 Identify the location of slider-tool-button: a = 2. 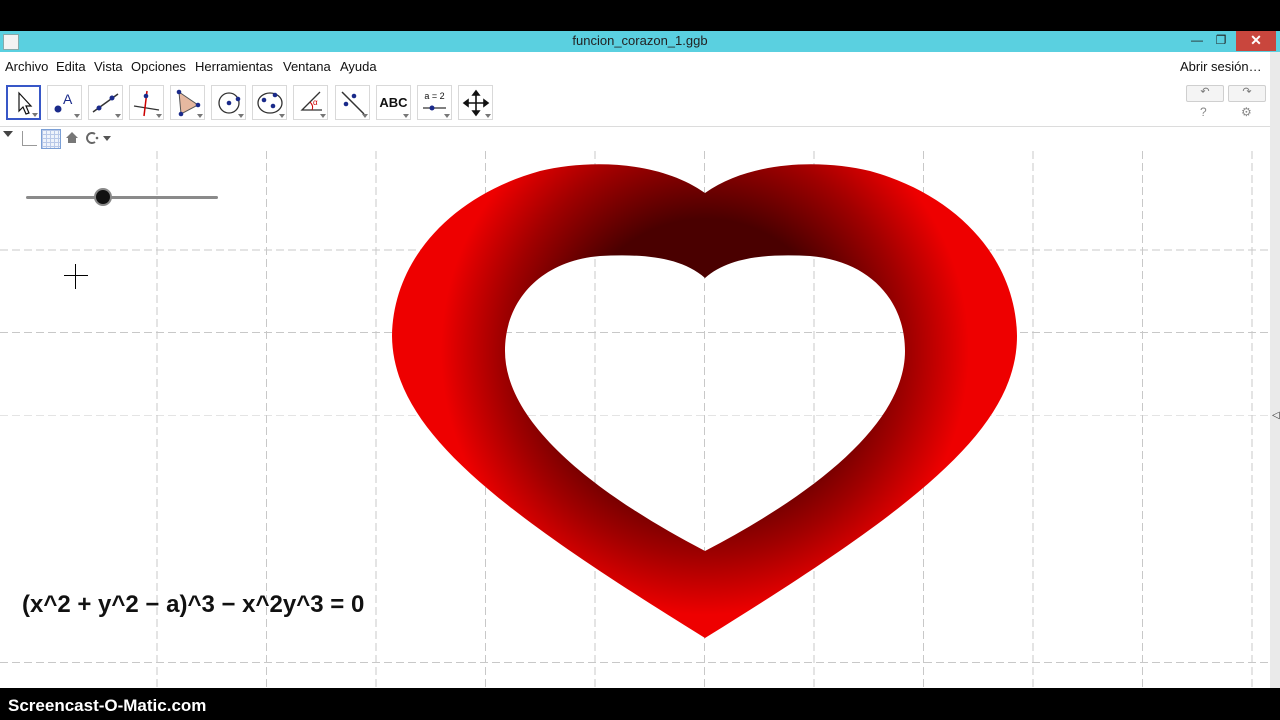
(434, 102).